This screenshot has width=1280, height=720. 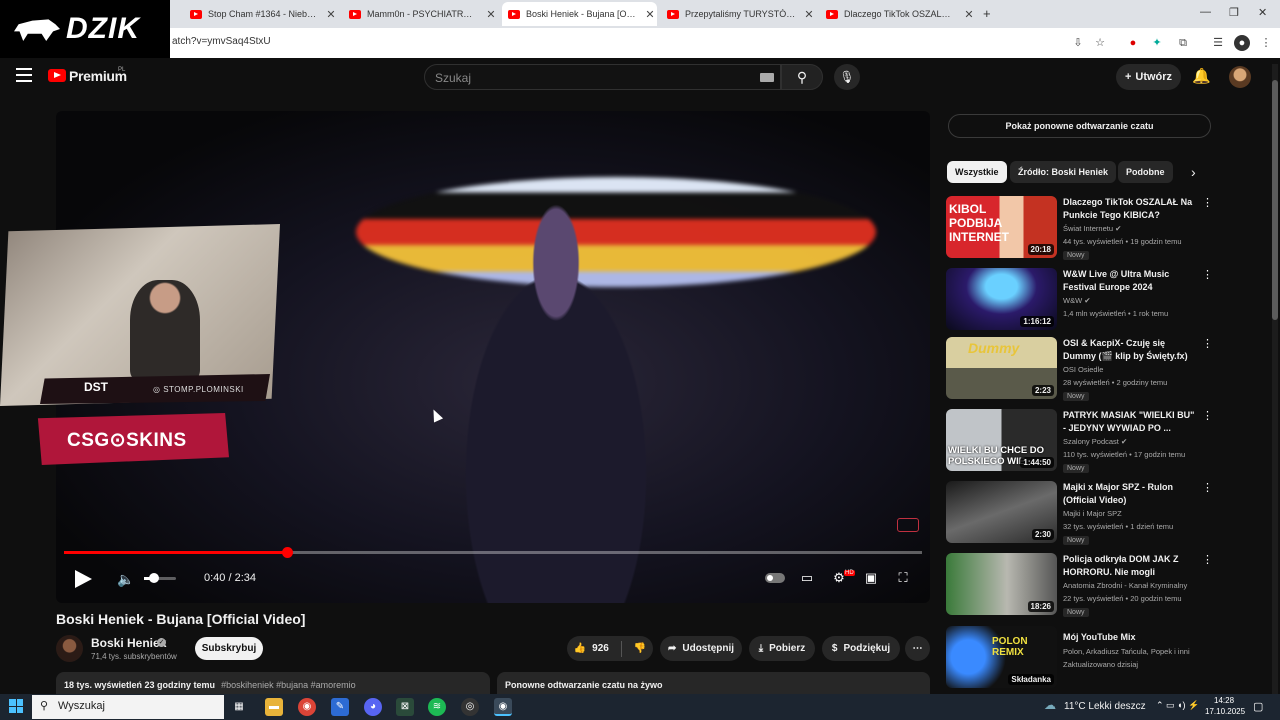 What do you see at coordinates (1242, 43) in the screenshot?
I see `profile-icon: ●` at bounding box center [1242, 43].